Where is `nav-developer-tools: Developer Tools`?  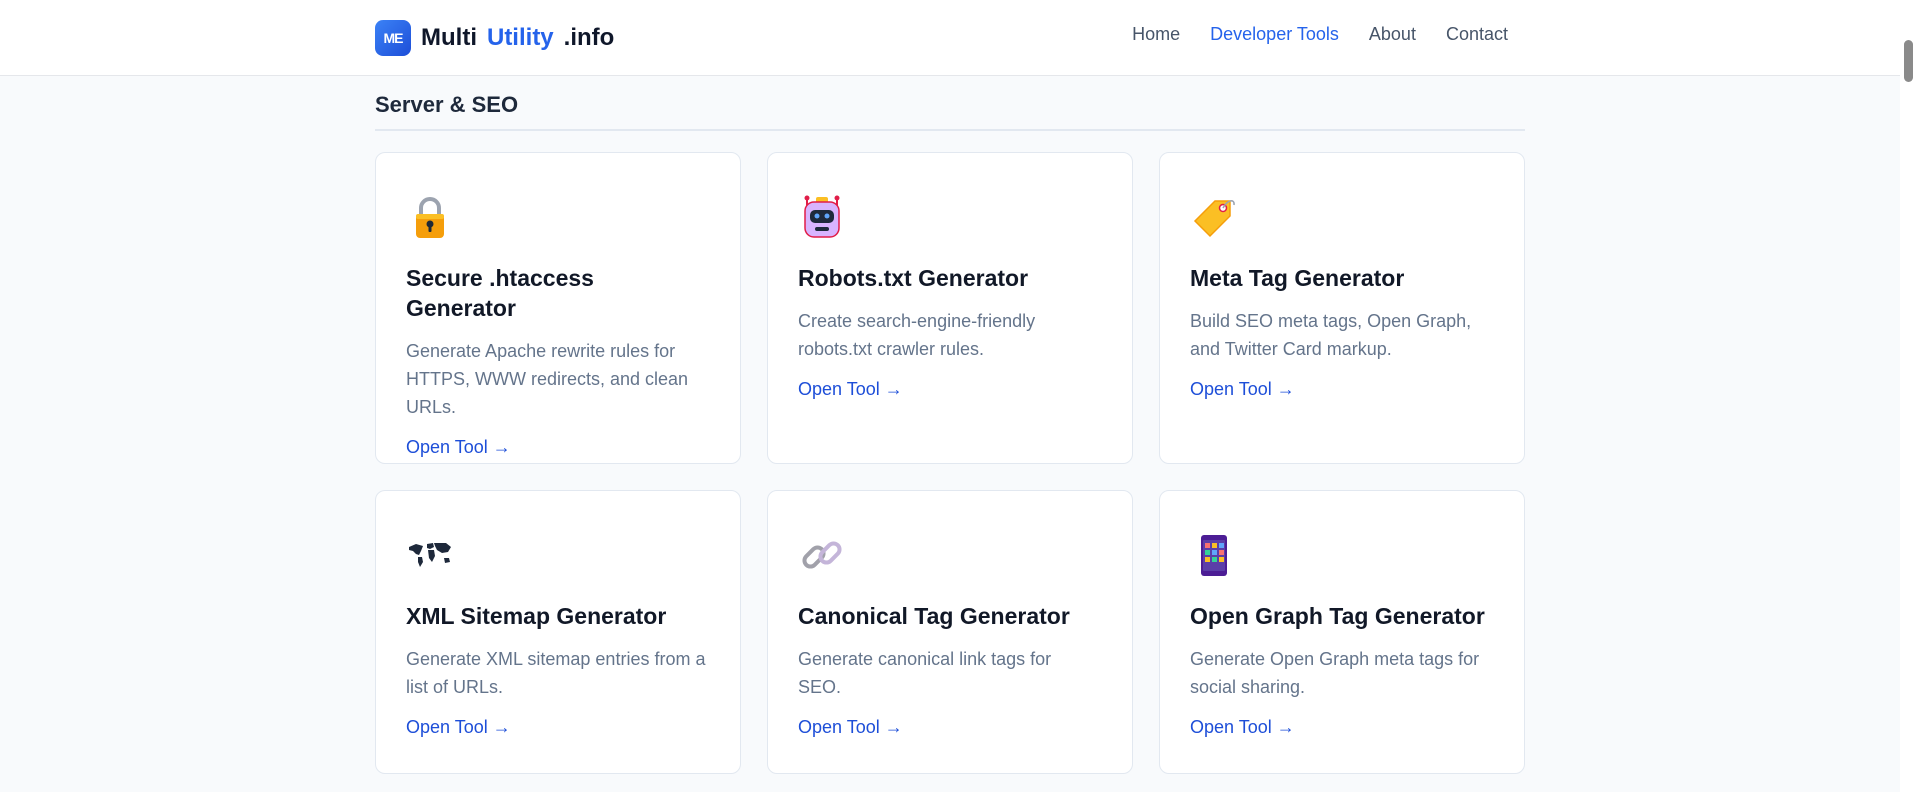 nav-developer-tools: Developer Tools is located at coordinates (1274, 34).